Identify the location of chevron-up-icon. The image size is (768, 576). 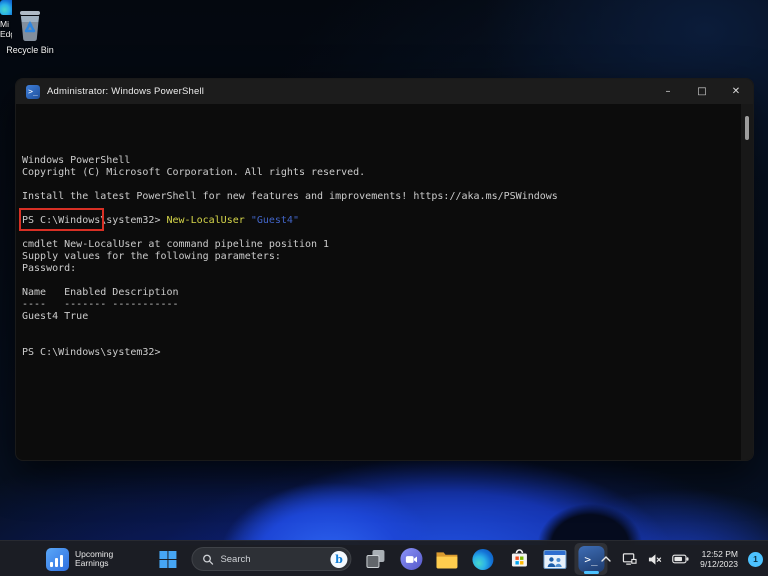
(606, 559).